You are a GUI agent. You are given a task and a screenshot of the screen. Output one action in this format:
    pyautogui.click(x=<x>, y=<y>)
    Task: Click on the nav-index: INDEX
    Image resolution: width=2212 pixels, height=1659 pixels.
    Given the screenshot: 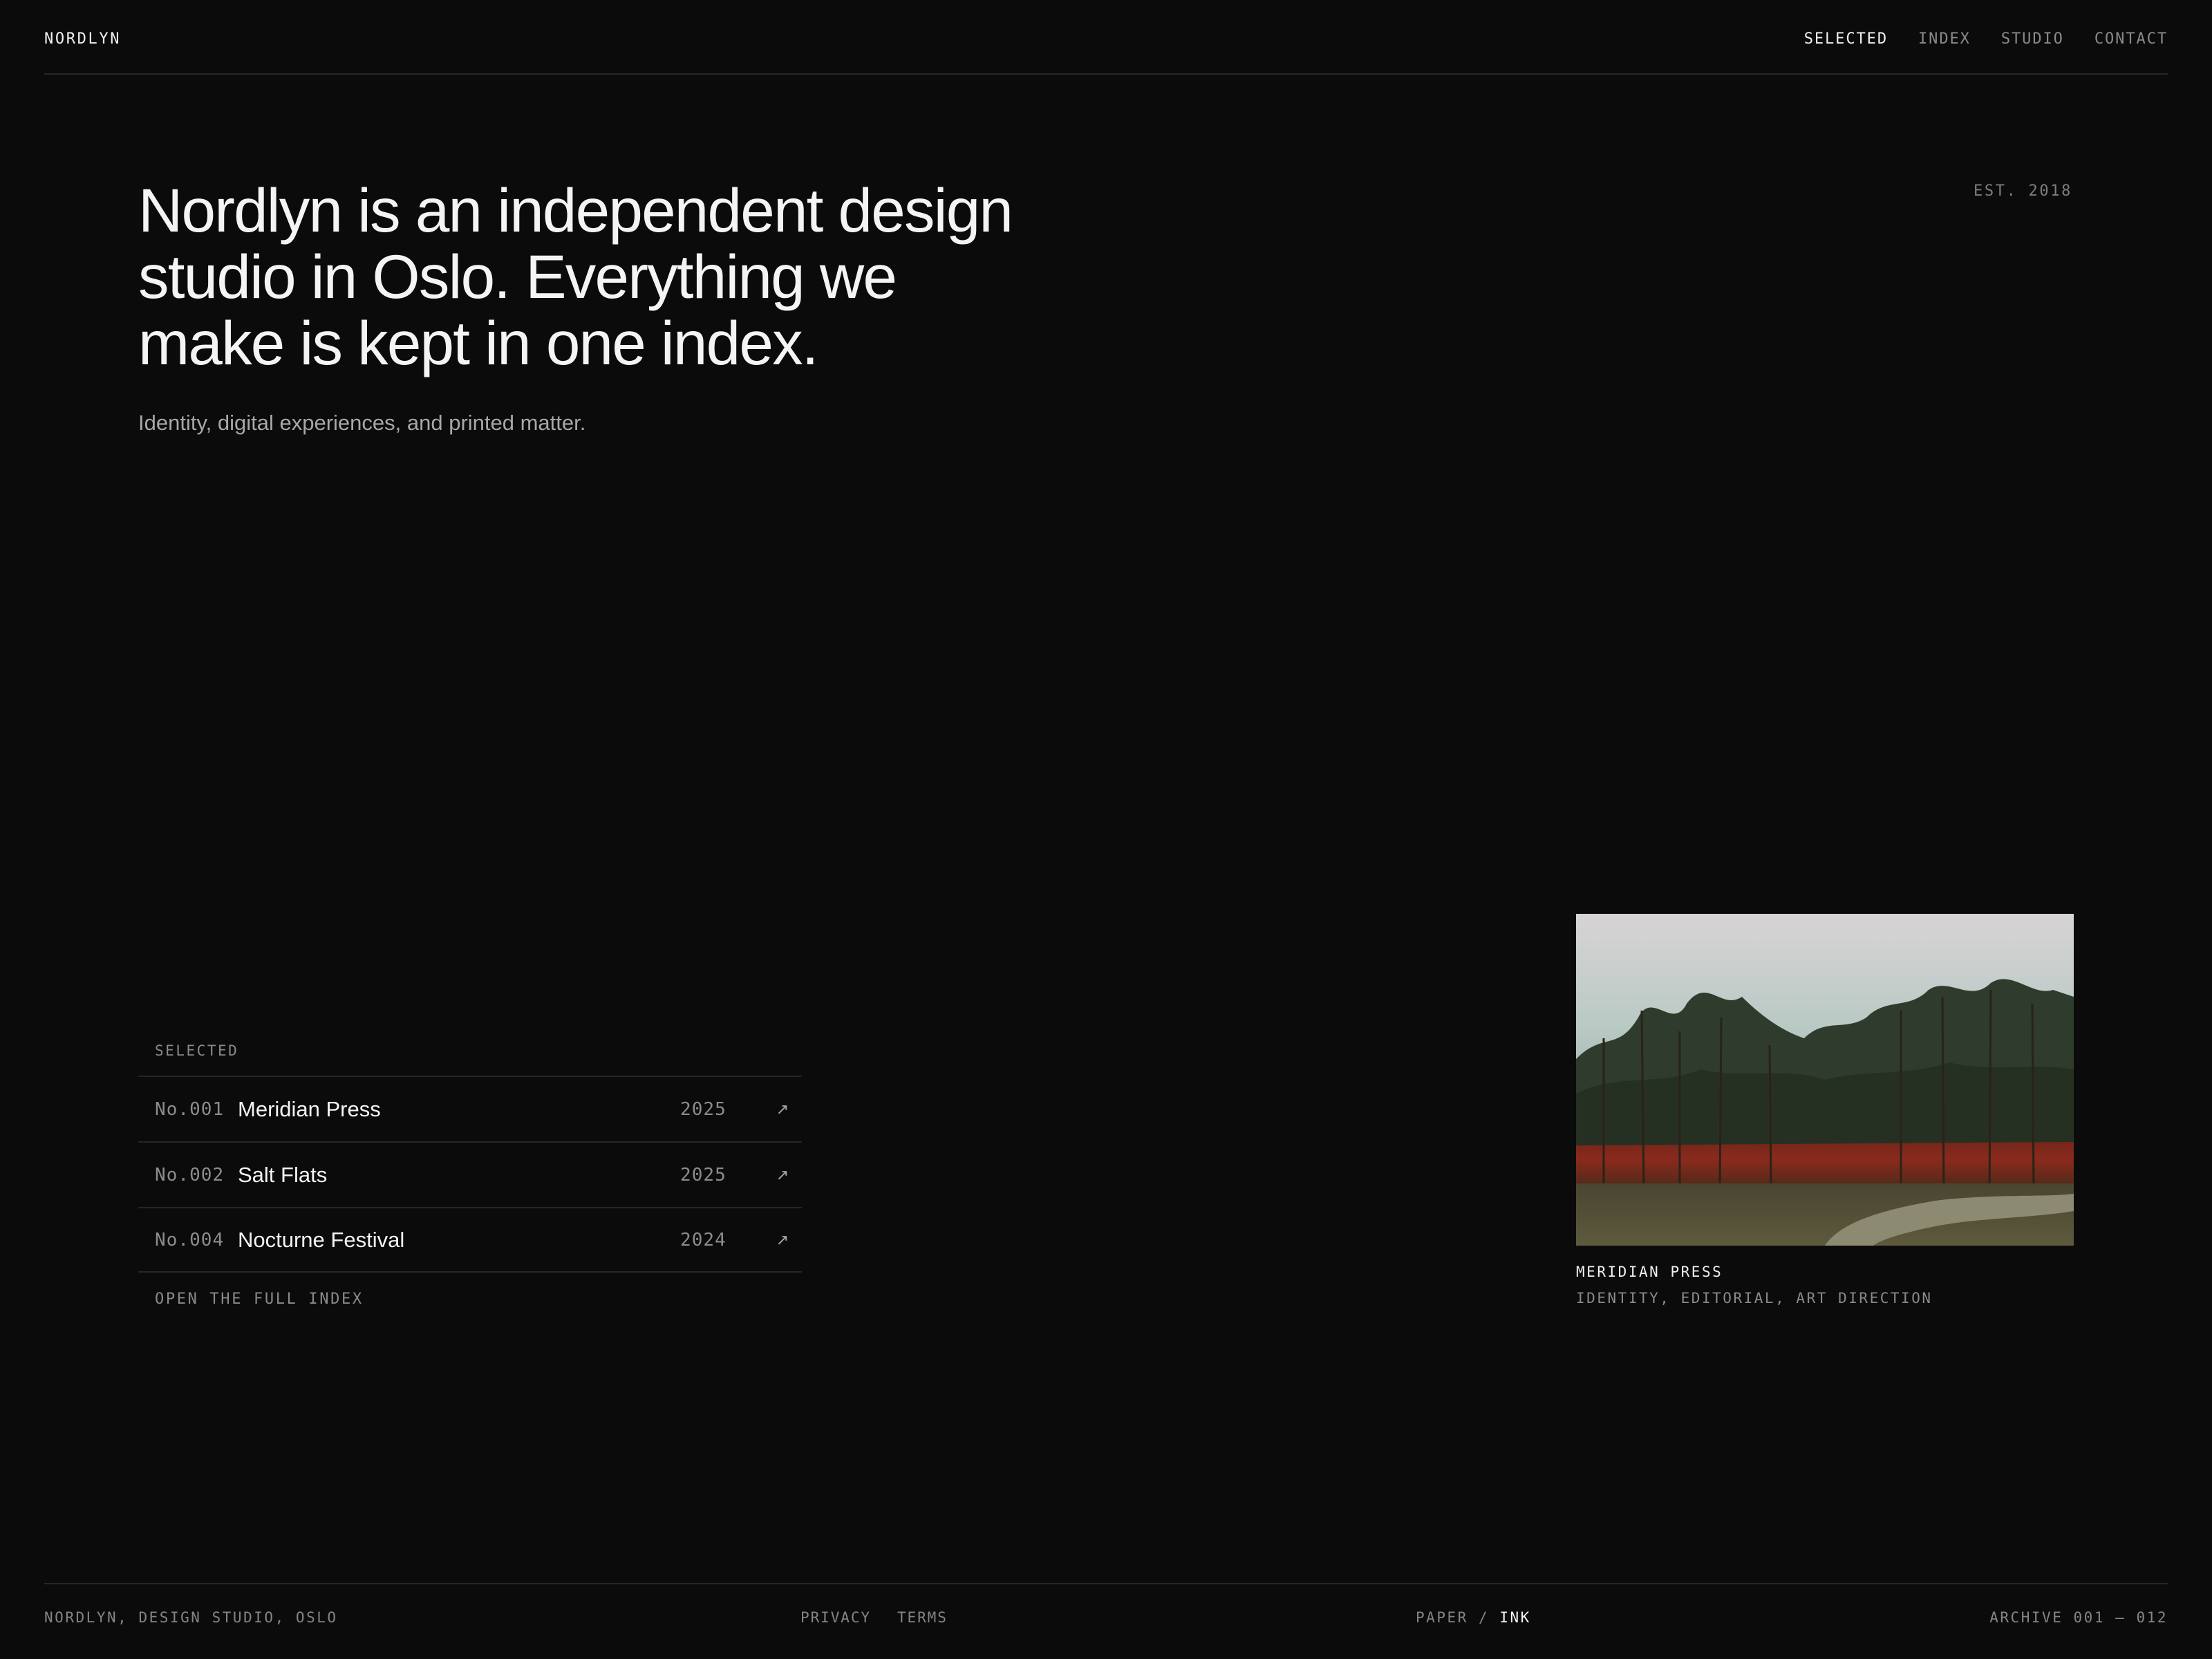 What is the action you would take?
    pyautogui.click(x=1944, y=39)
    